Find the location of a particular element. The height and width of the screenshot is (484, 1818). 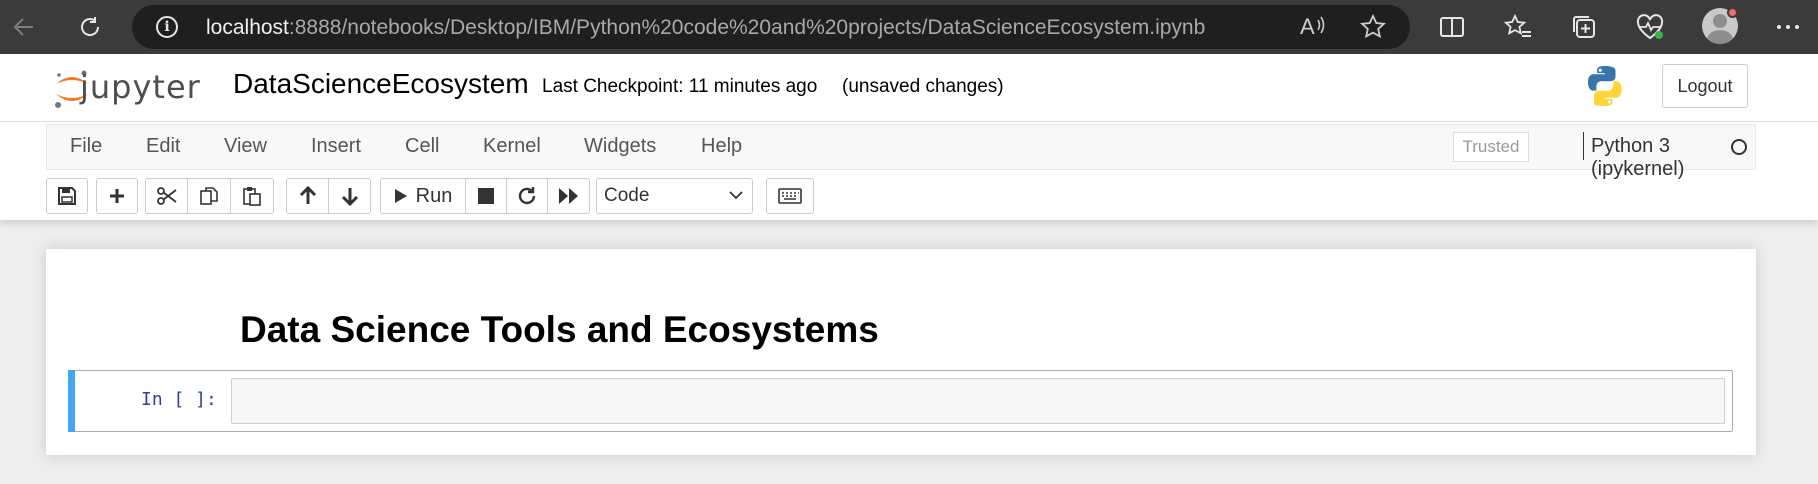

run-button: Run is located at coordinates (423, 196).